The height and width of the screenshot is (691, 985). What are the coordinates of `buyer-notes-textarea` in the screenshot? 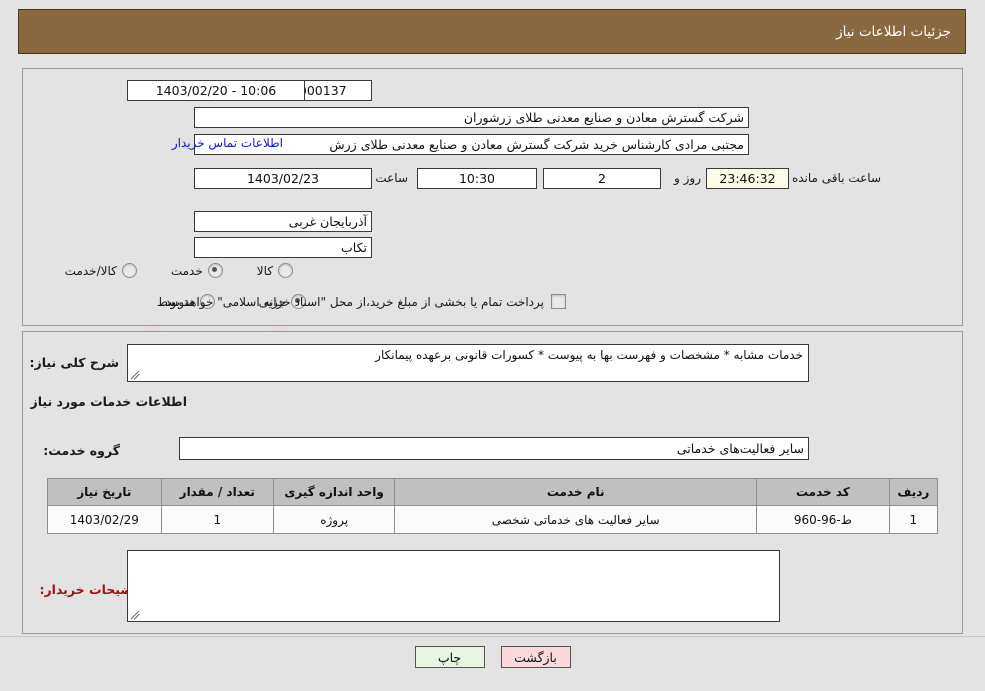 It's located at (453, 586).